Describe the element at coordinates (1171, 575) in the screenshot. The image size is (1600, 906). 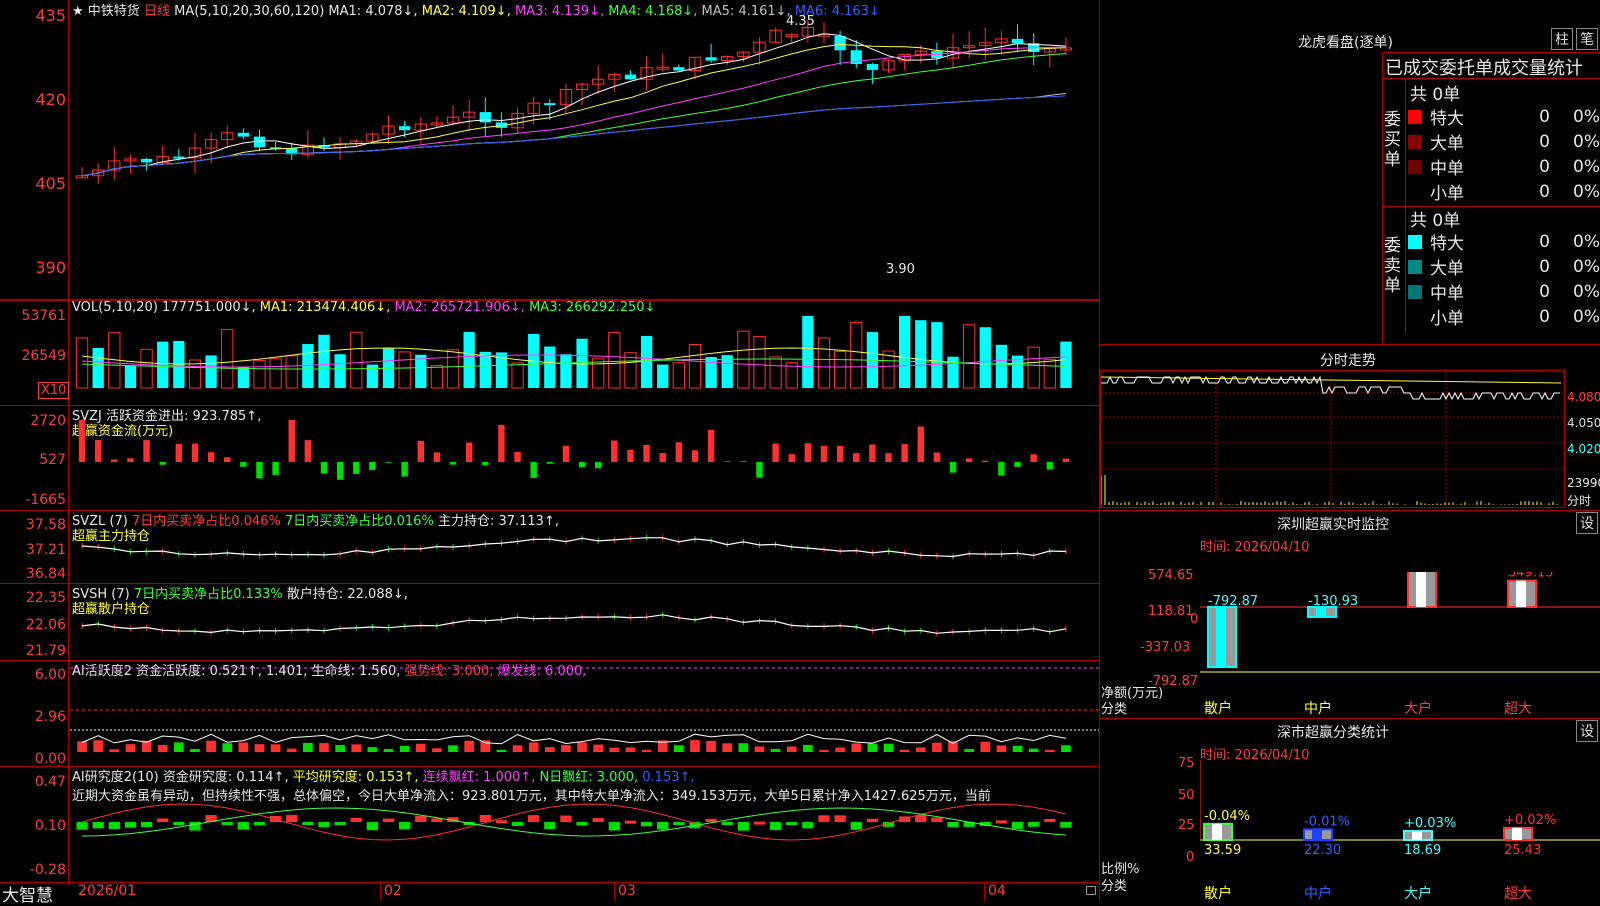
I see `monitor-ytick-1: 574.65` at that location.